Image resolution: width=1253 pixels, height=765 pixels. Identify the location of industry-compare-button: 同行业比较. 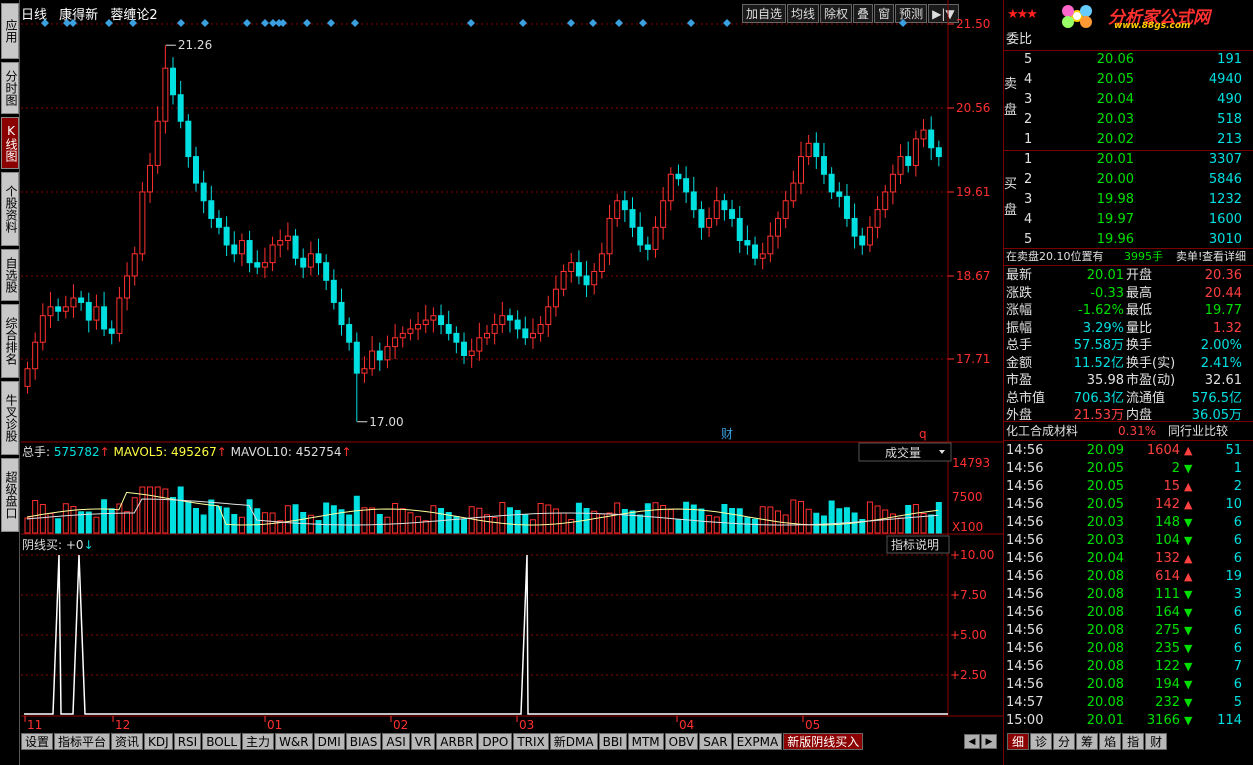
(1198, 431).